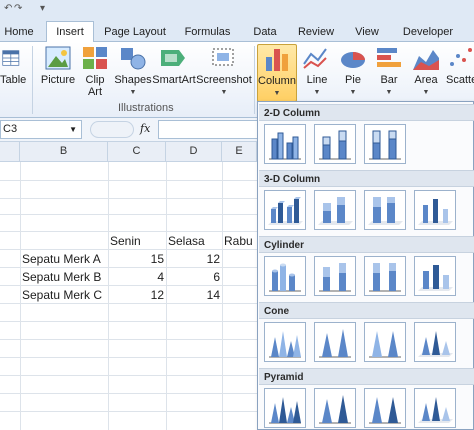 The image size is (474, 430). I want to click on cell-value: 4, so click(136, 277).